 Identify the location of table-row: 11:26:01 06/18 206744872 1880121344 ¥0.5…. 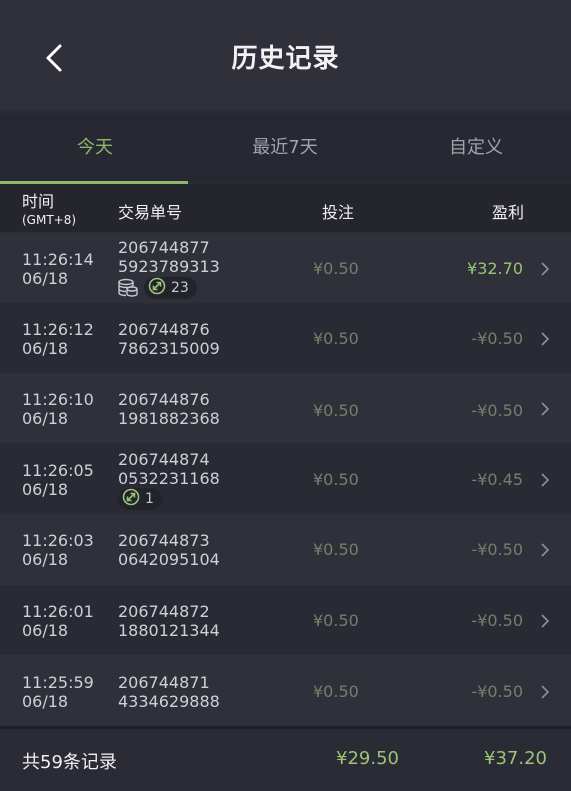
(285, 620).